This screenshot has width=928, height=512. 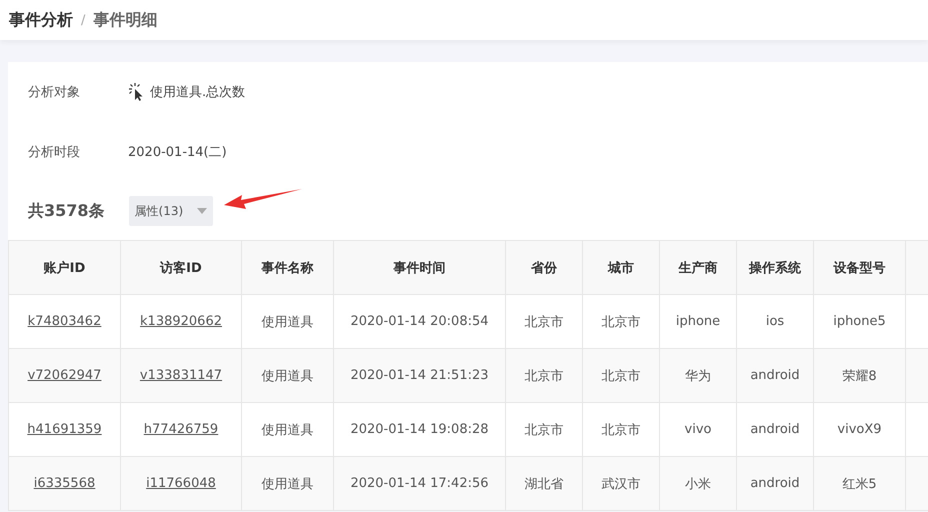 I want to click on id-link: h41691359, so click(x=64, y=429).